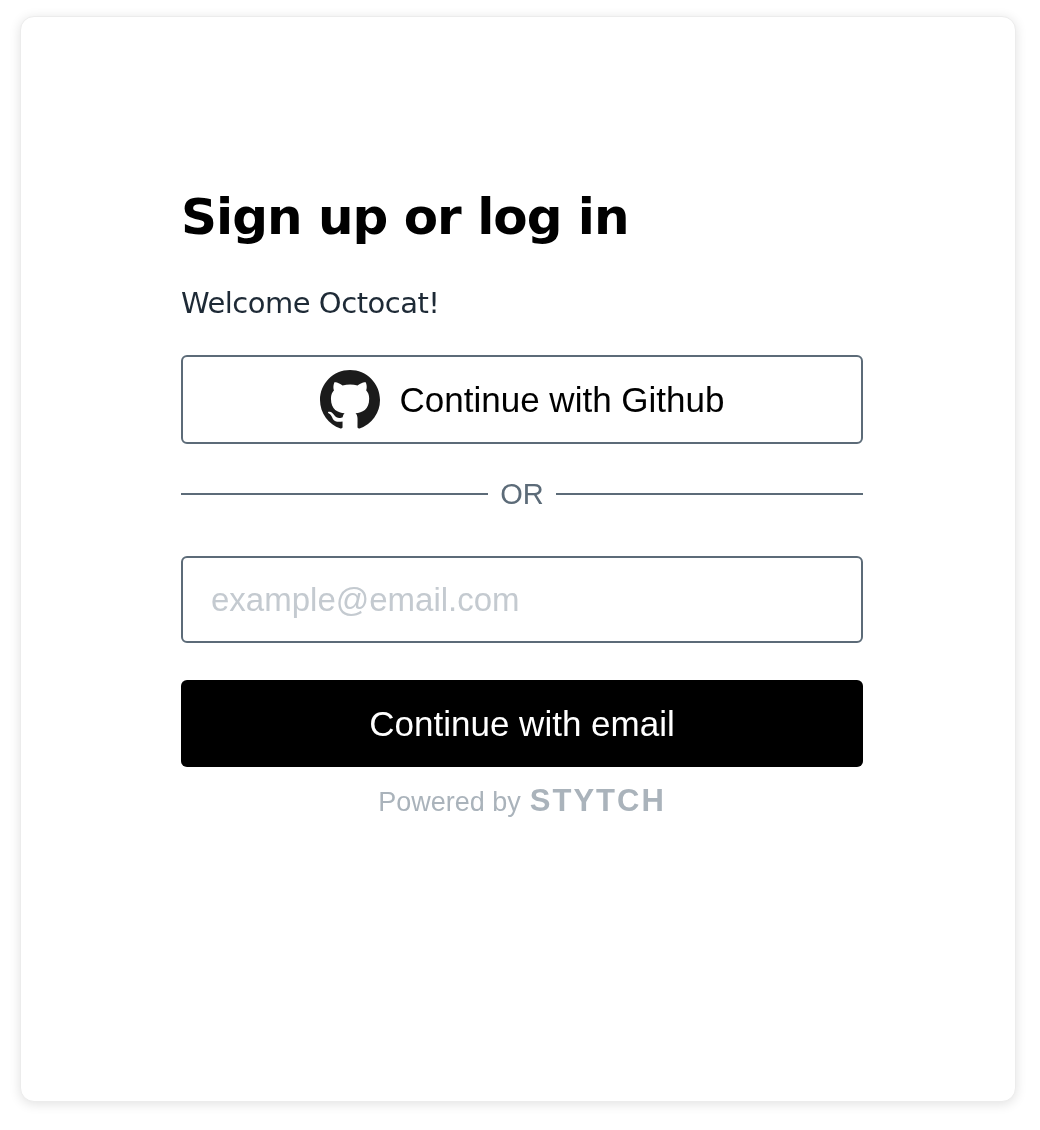 The height and width of the screenshot is (1130, 1040). I want to click on email-field: example@email.com, so click(522, 599).